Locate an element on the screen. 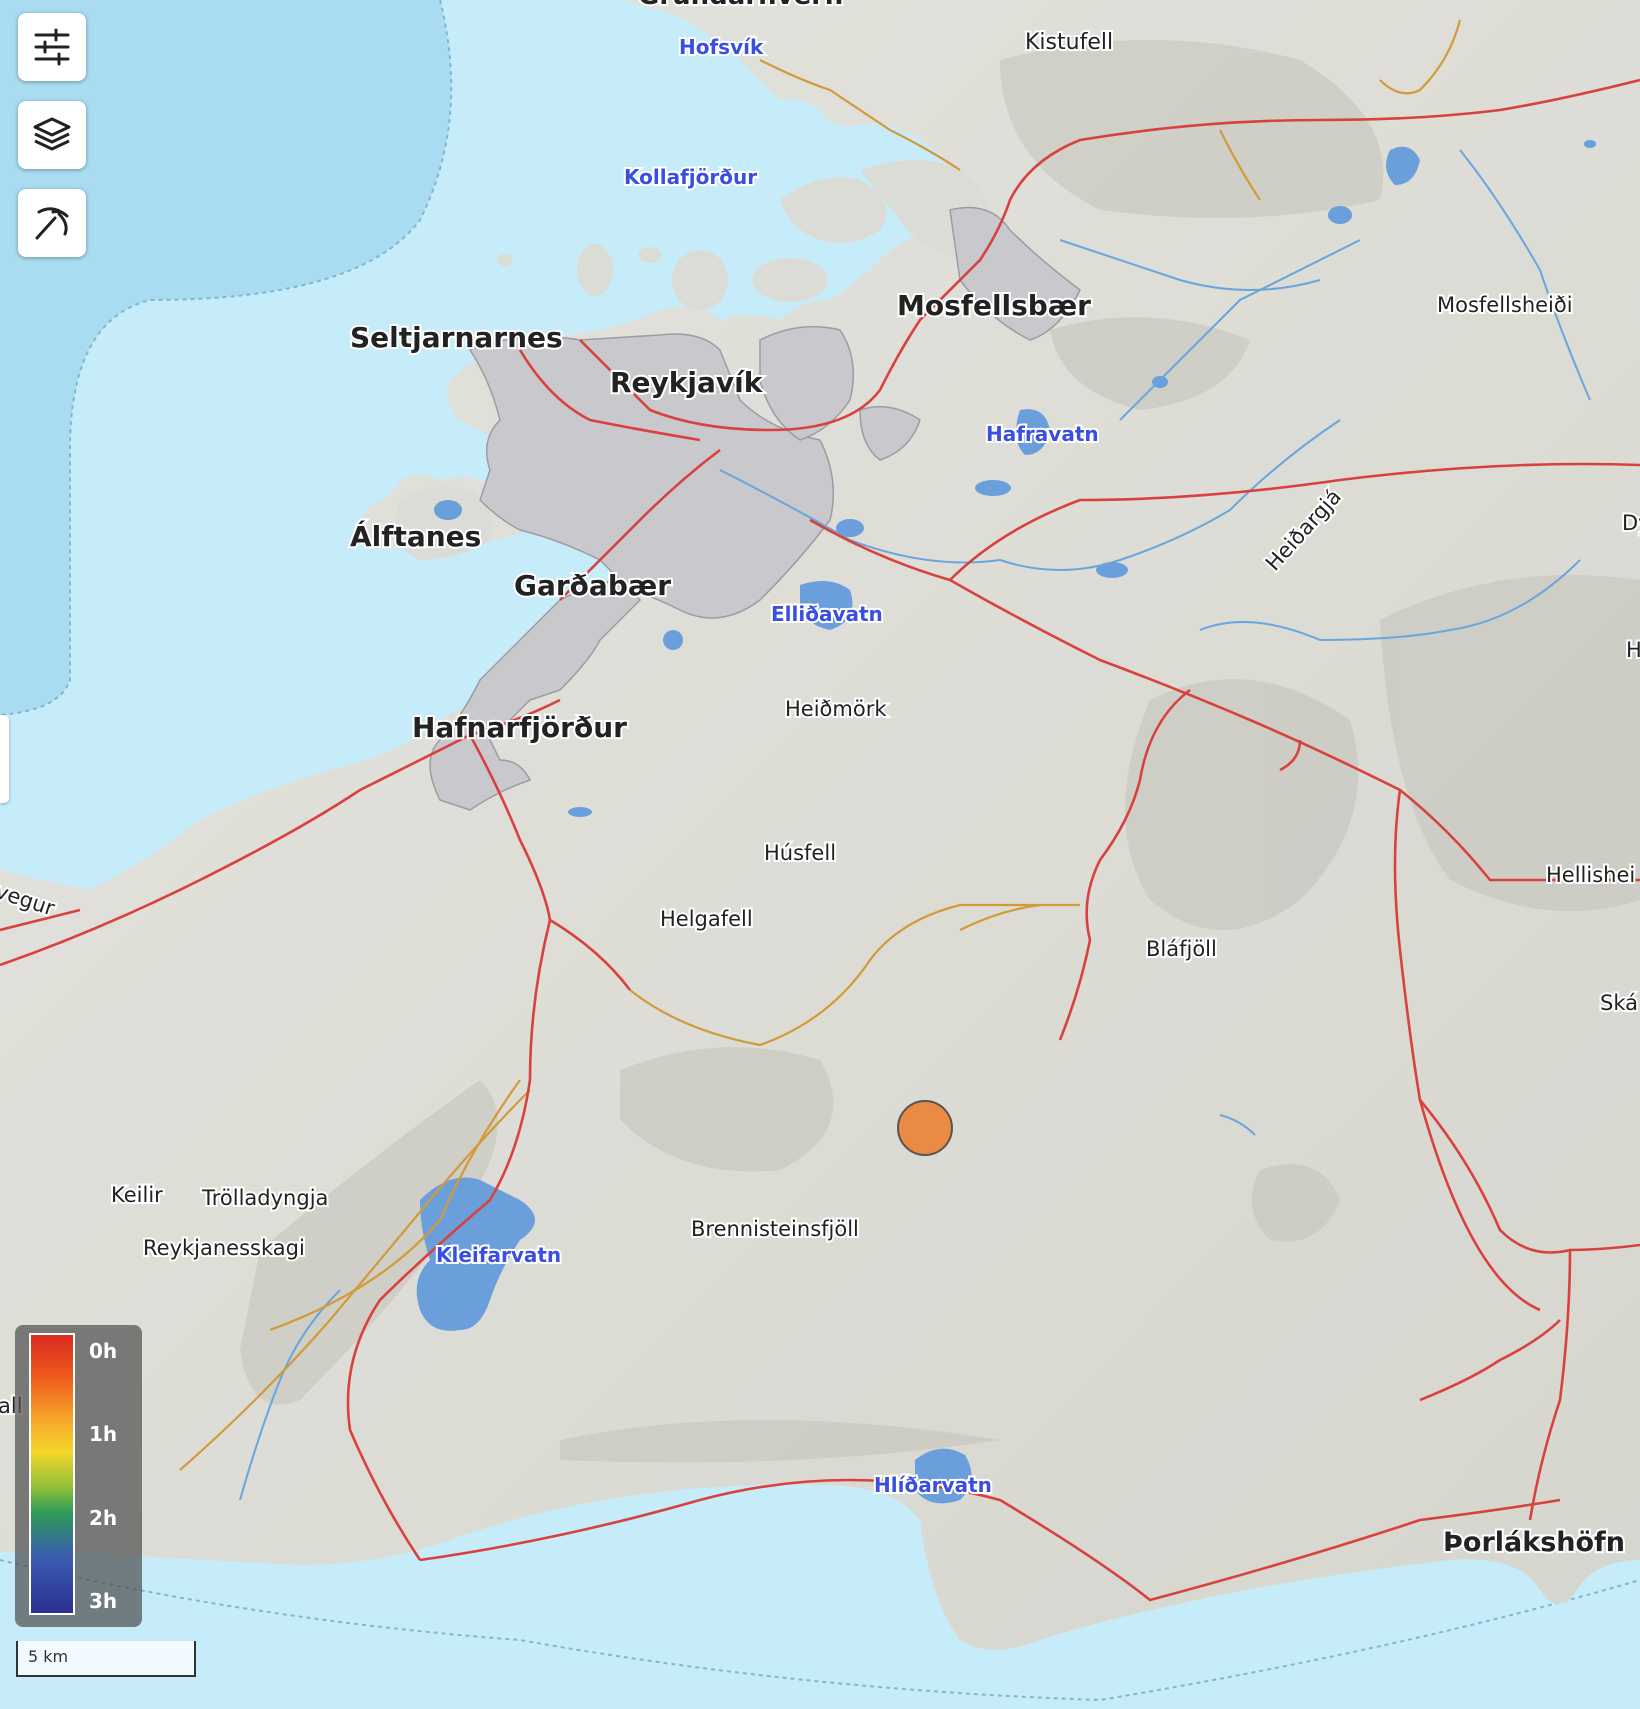 The height and width of the screenshot is (1709, 1640). layers-icon is located at coordinates (52, 134).